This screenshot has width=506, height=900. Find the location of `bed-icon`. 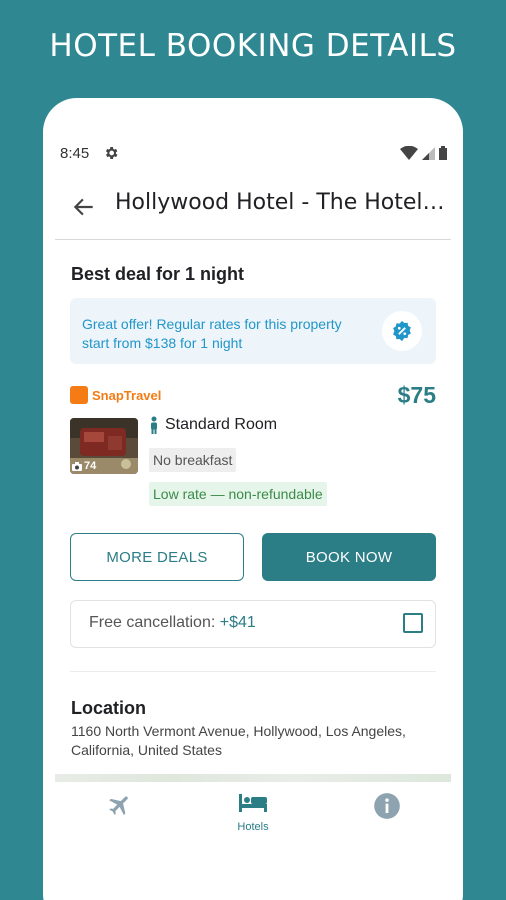

bed-icon is located at coordinates (253, 803).